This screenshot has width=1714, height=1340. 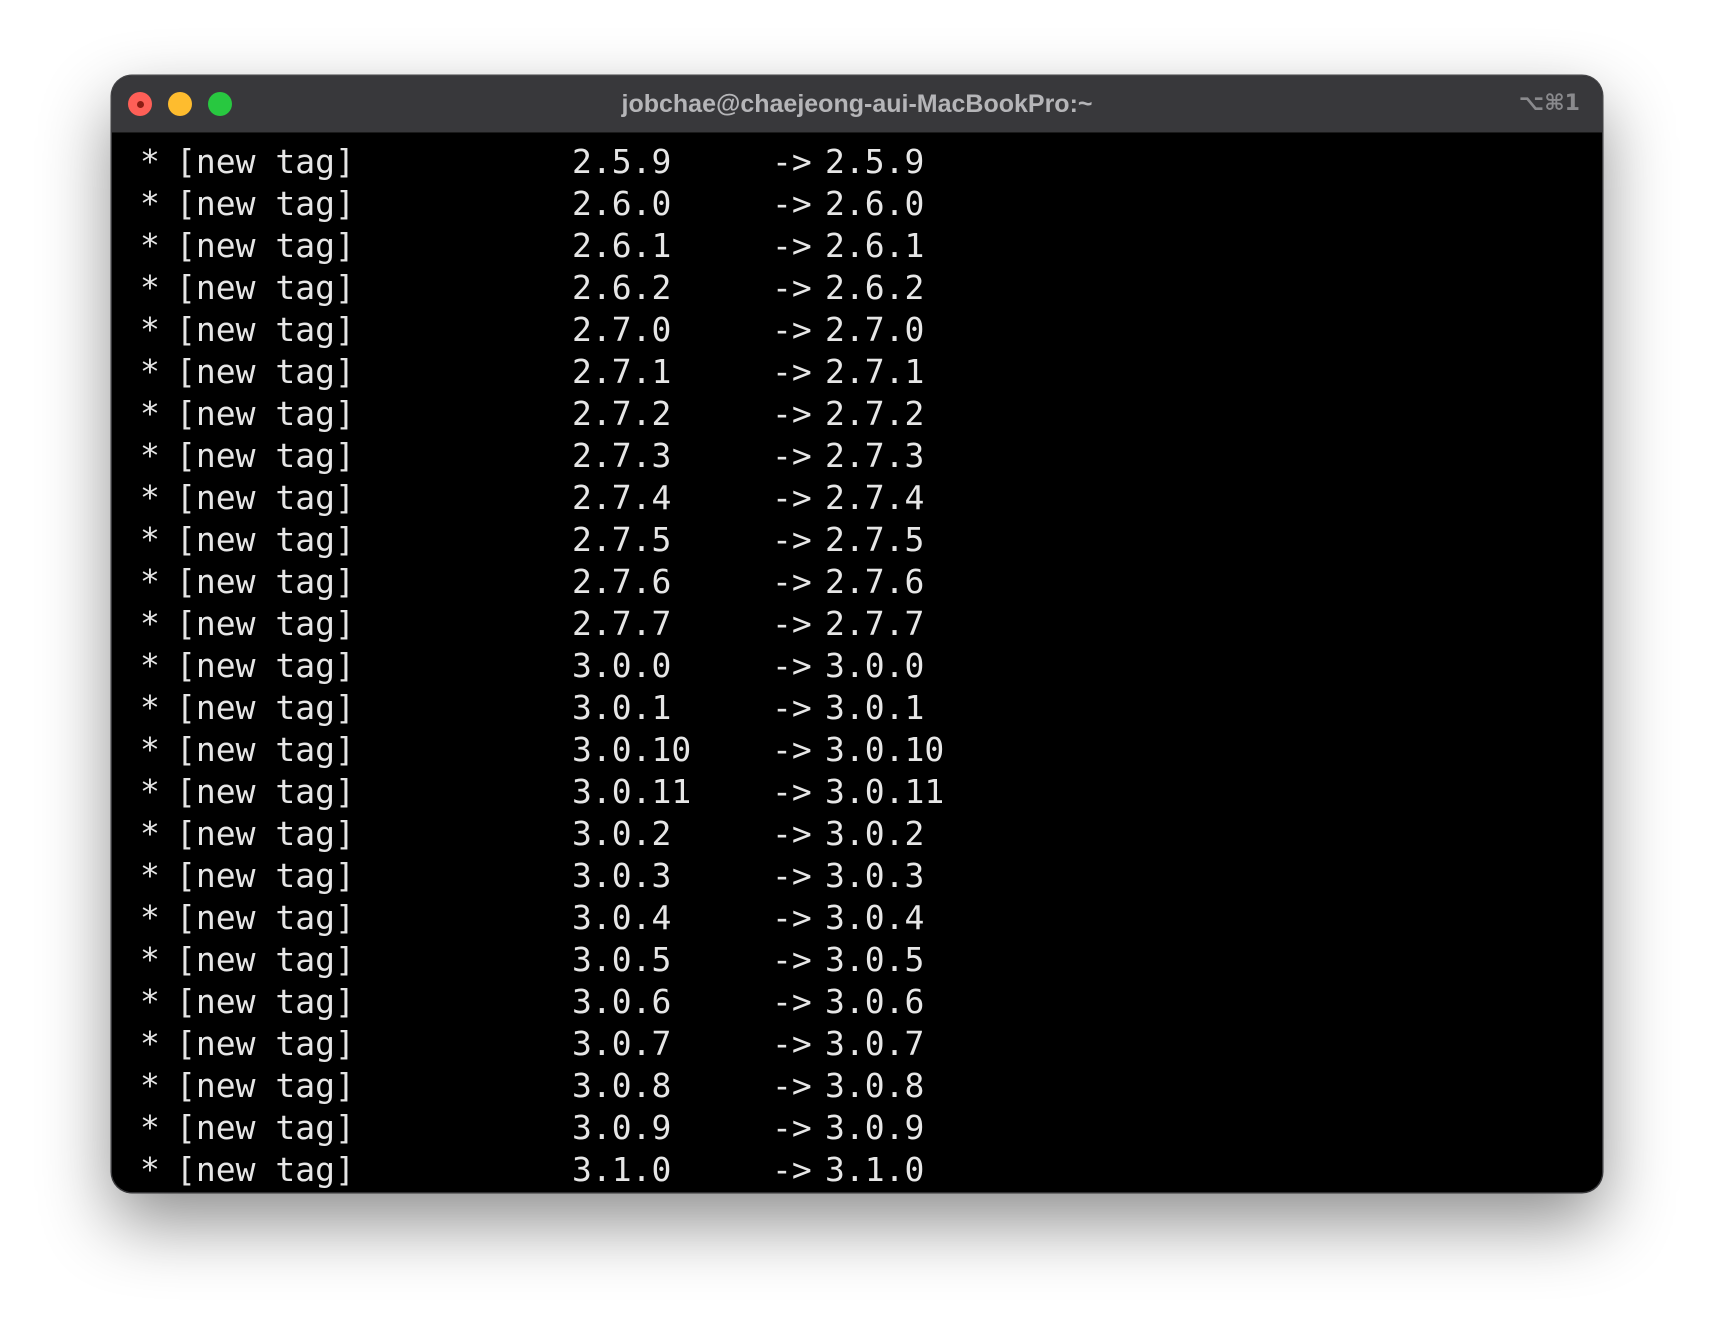 I want to click on terminal-line: * [new tag] 3.0.10 -> 3.0.10, so click(x=857, y=750).